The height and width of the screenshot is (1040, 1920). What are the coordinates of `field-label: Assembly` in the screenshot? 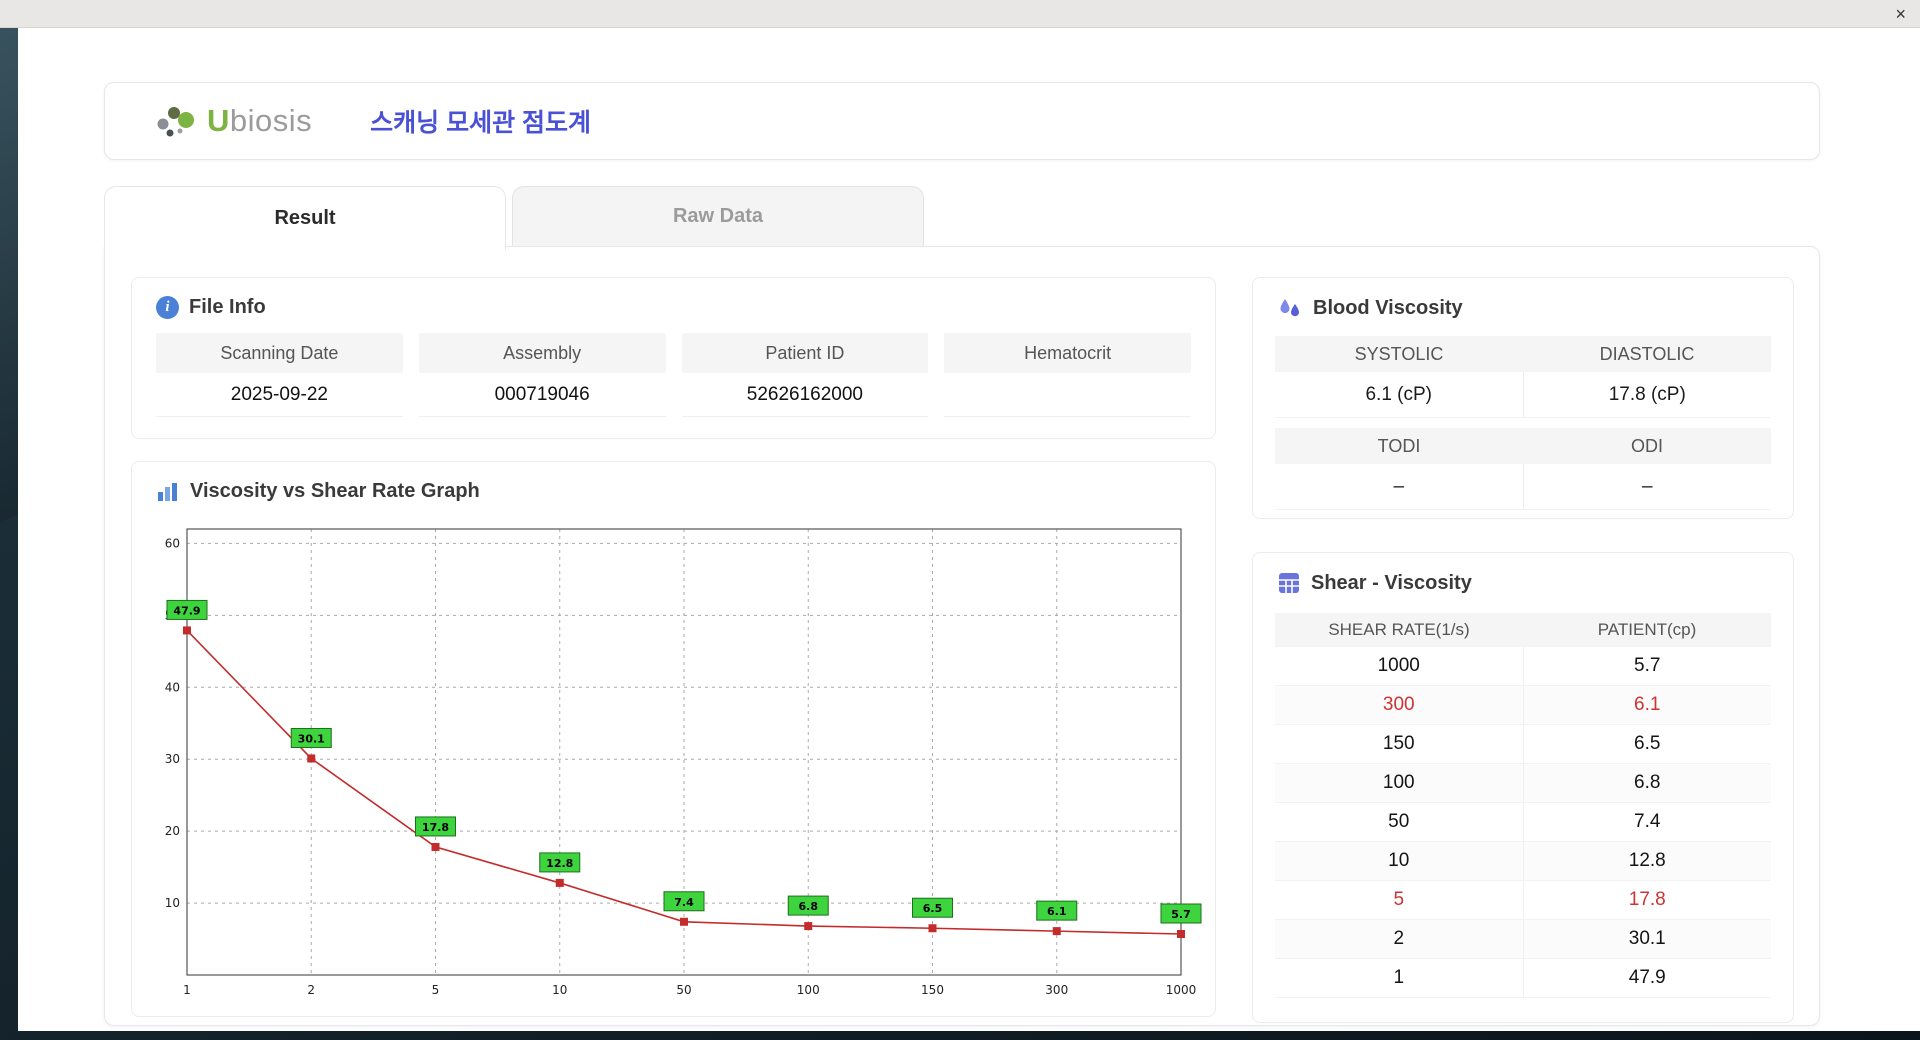 It's located at (542, 353).